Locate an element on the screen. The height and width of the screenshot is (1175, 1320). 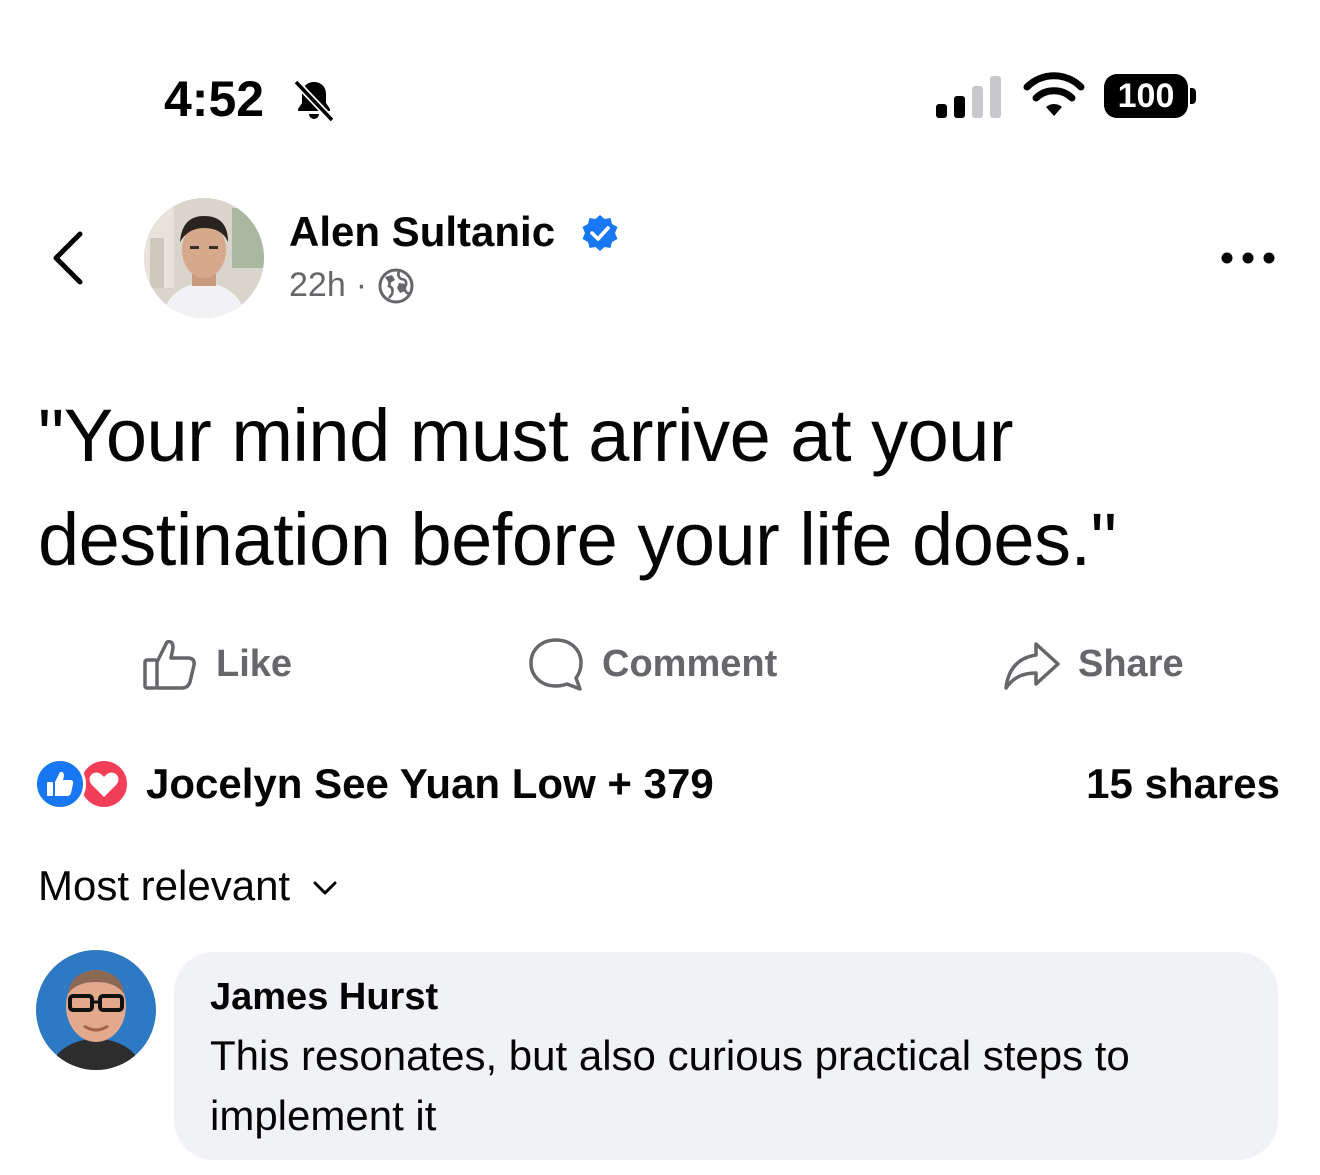
share-arrow-icon is located at coordinates (1032, 666).